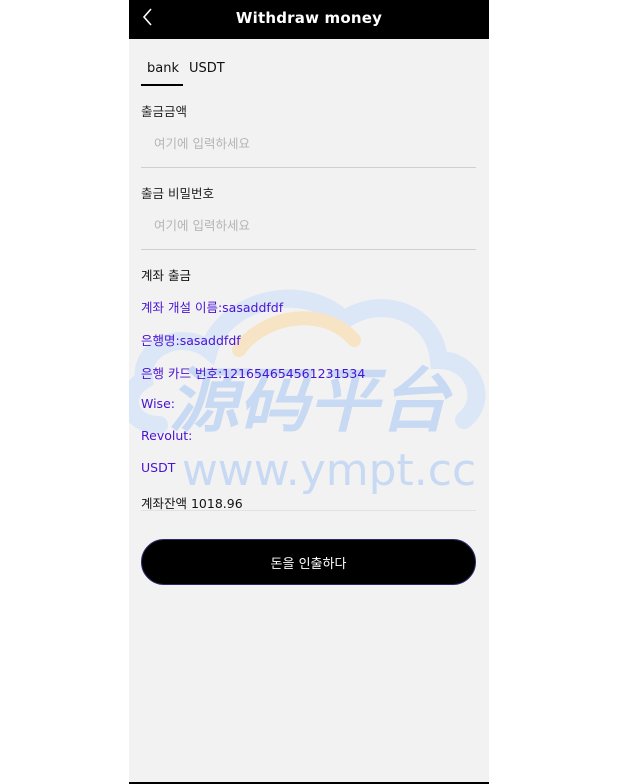 The height and width of the screenshot is (784, 619). I want to click on password-input, so click(308, 225).